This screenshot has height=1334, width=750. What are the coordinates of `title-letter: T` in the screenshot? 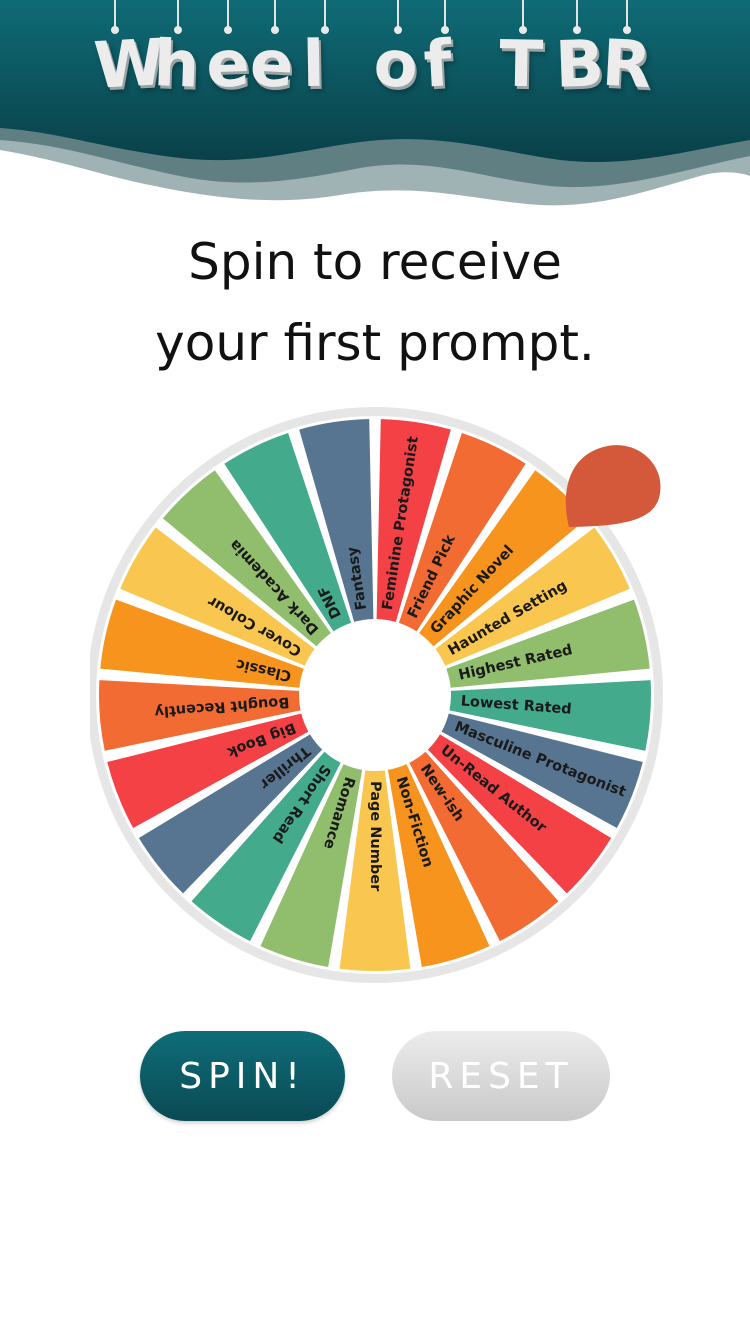 It's located at (521, 65).